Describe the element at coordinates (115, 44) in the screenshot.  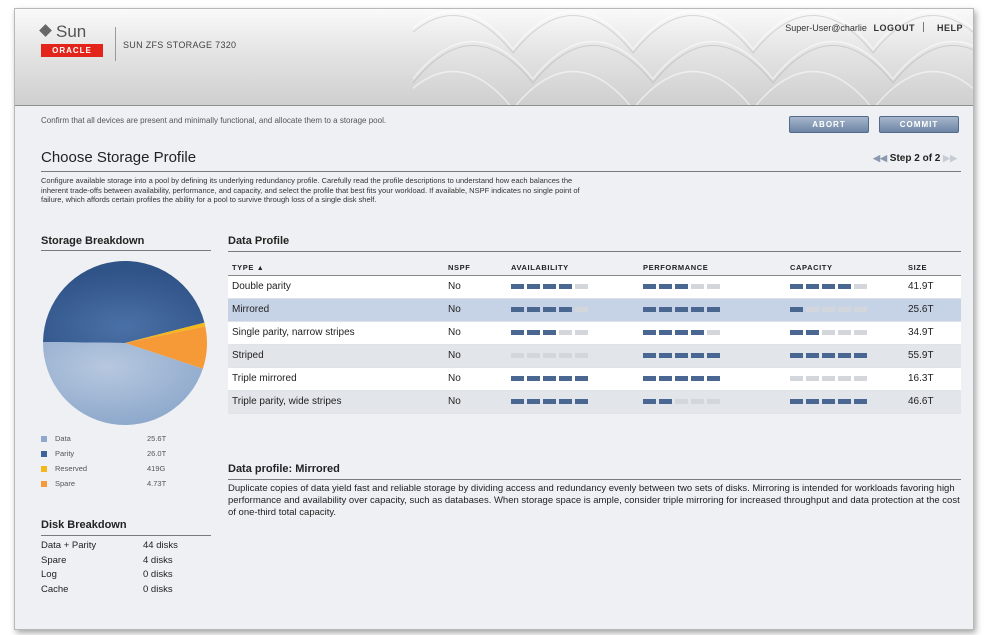
I see `header-divider` at that location.